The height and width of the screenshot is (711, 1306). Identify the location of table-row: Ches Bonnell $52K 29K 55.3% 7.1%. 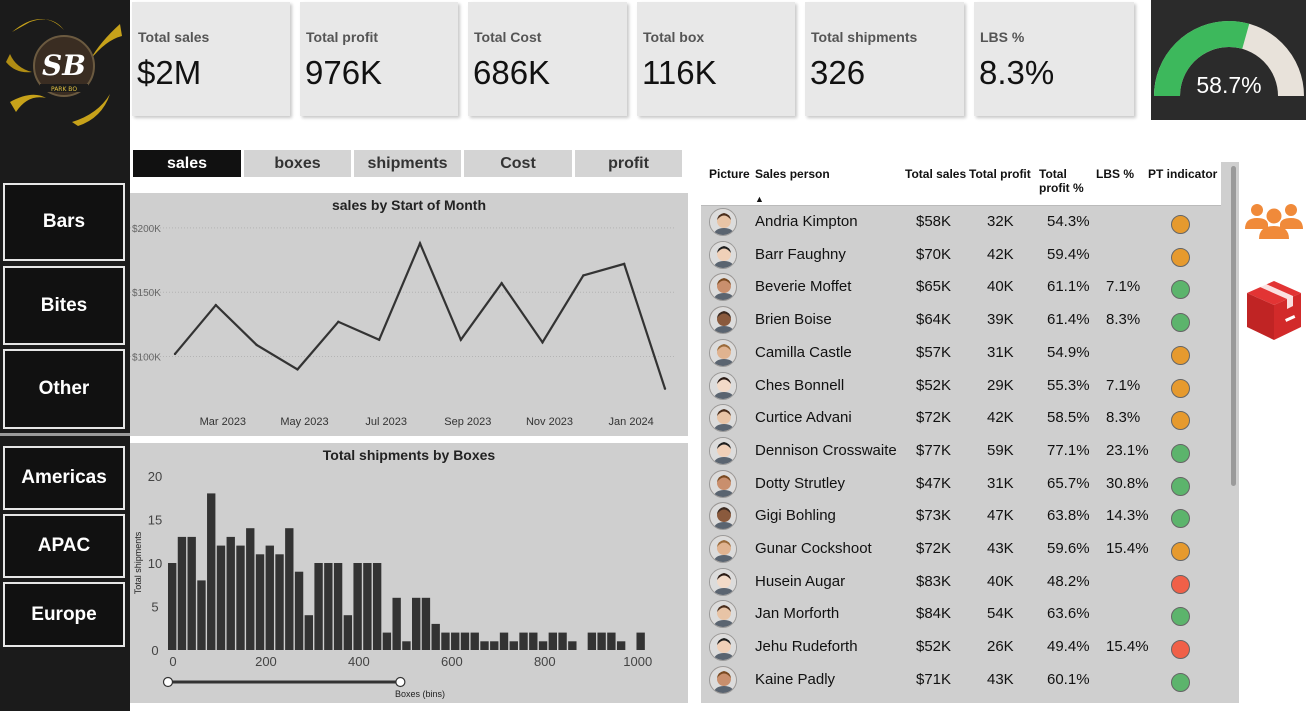
(961, 386).